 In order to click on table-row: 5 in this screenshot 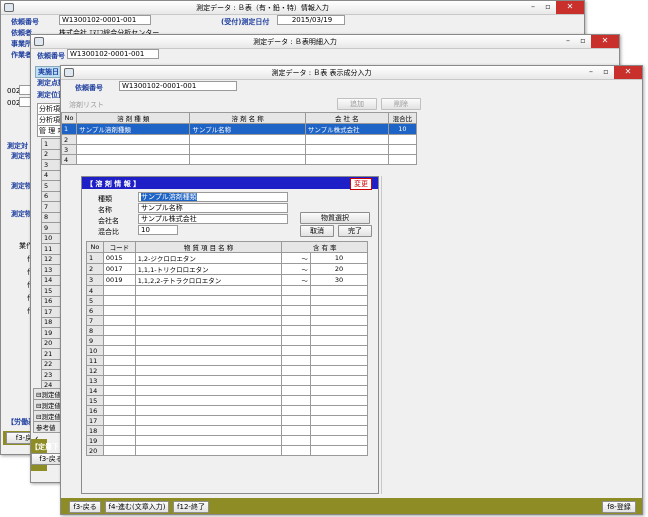, I will do `click(227, 300)`.